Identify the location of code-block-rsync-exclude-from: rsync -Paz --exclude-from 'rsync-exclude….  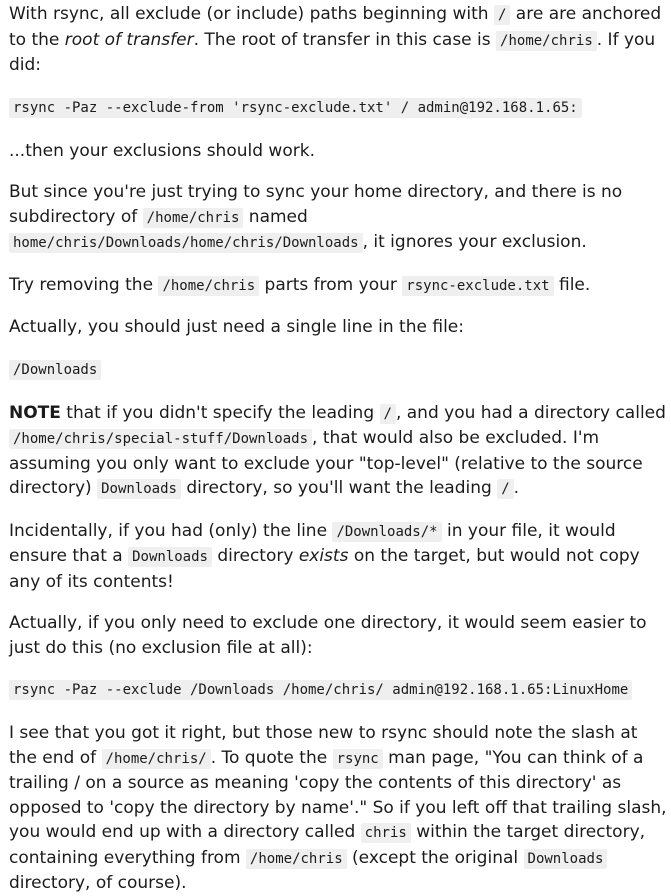
(338, 108).